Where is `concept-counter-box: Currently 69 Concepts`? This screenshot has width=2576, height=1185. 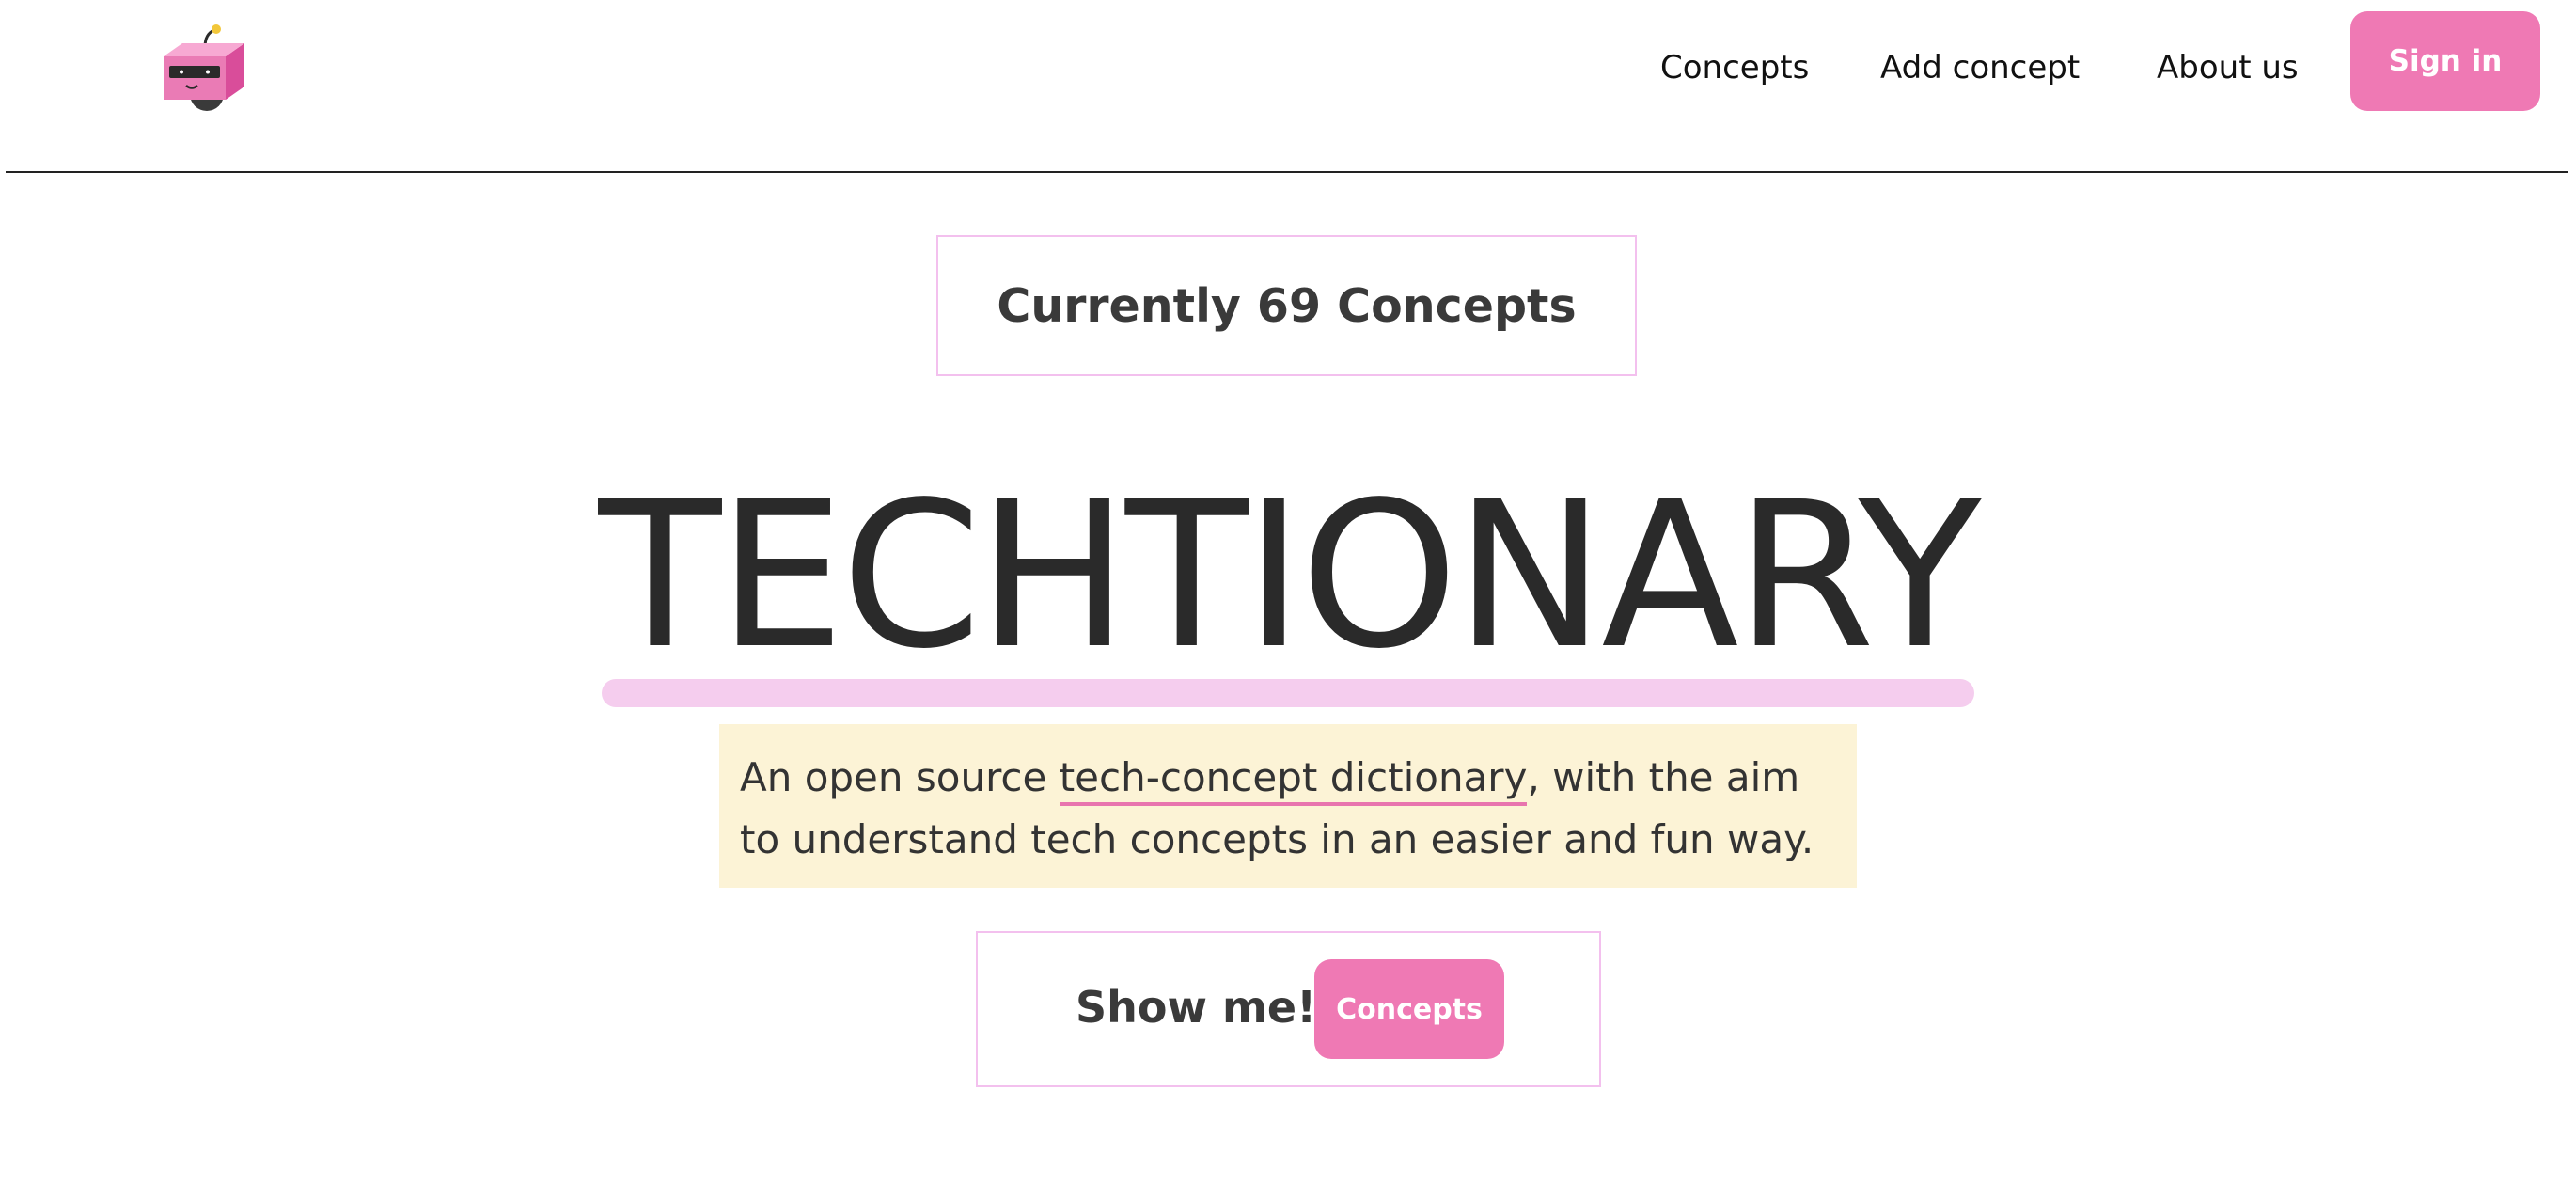
concept-counter-box: Currently 69 Concepts is located at coordinates (1287, 305).